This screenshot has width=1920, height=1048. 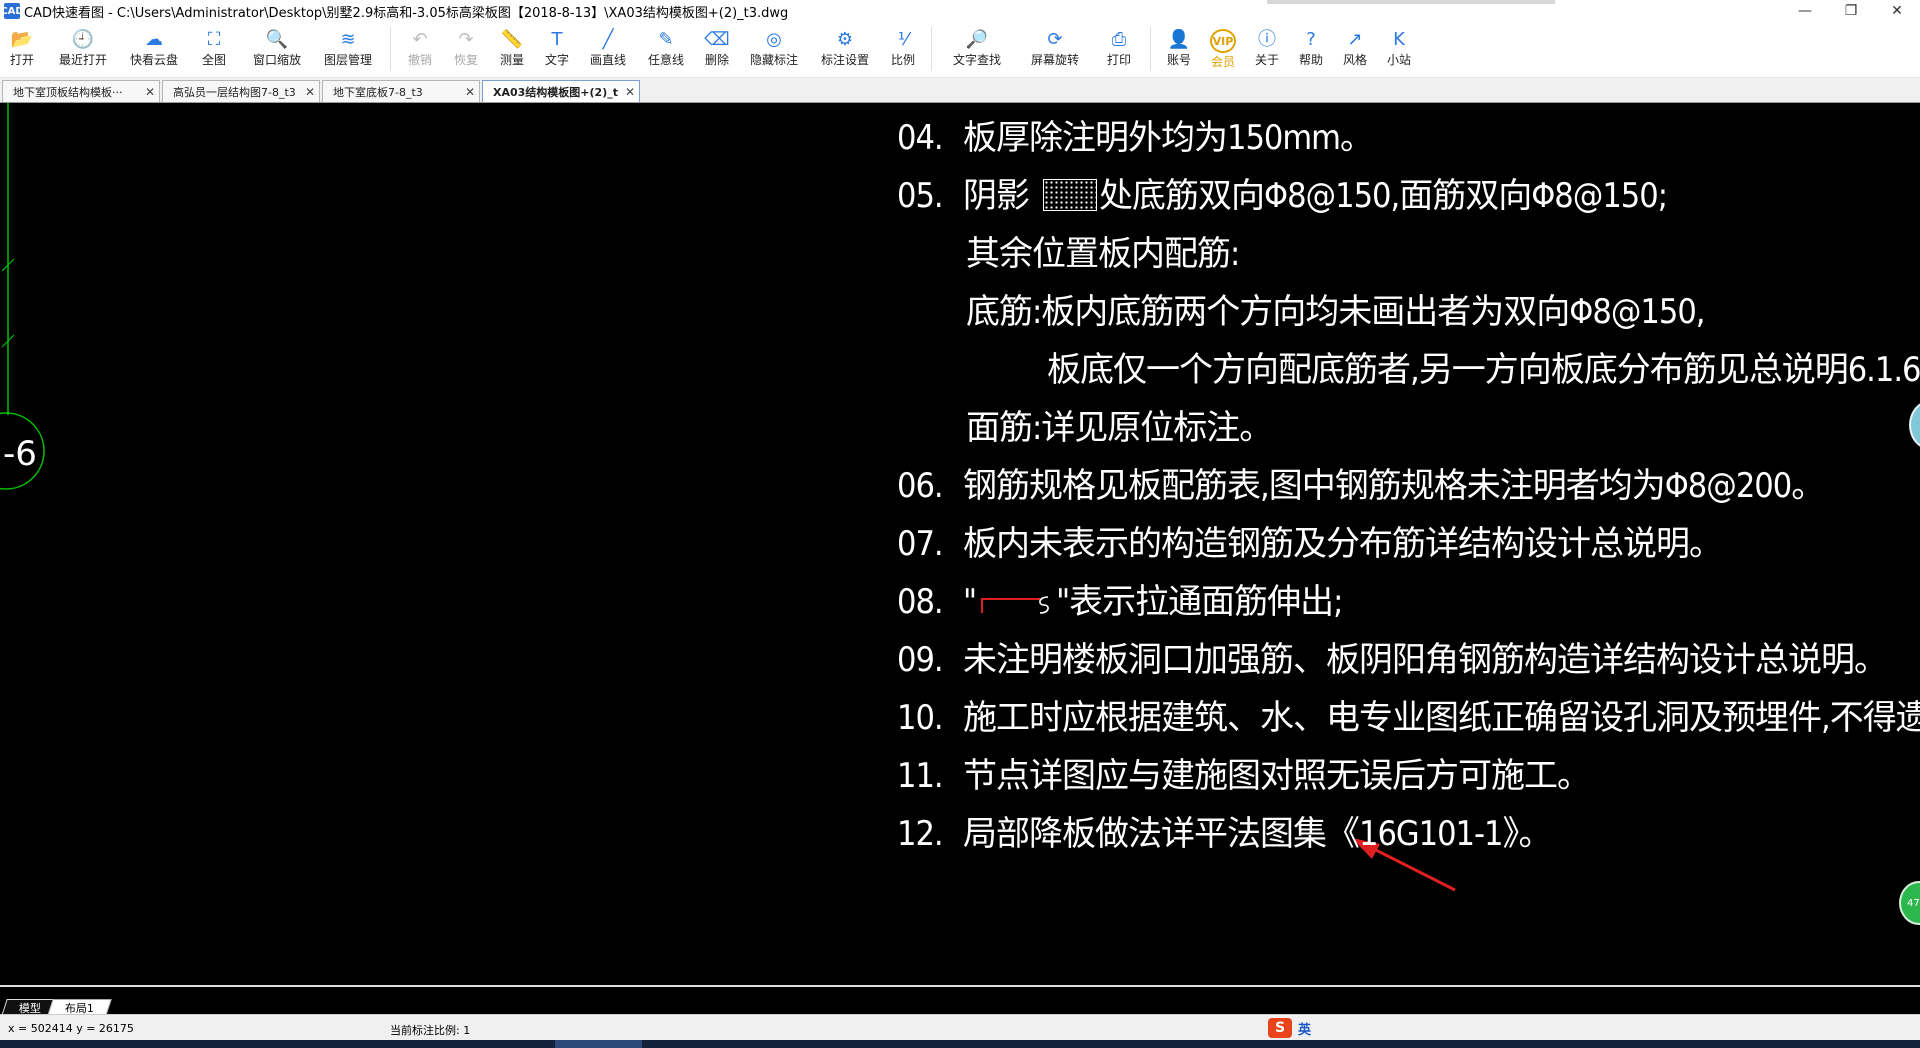 What do you see at coordinates (716, 60) in the screenshot?
I see `toolbar-button-label: 删除` at bounding box center [716, 60].